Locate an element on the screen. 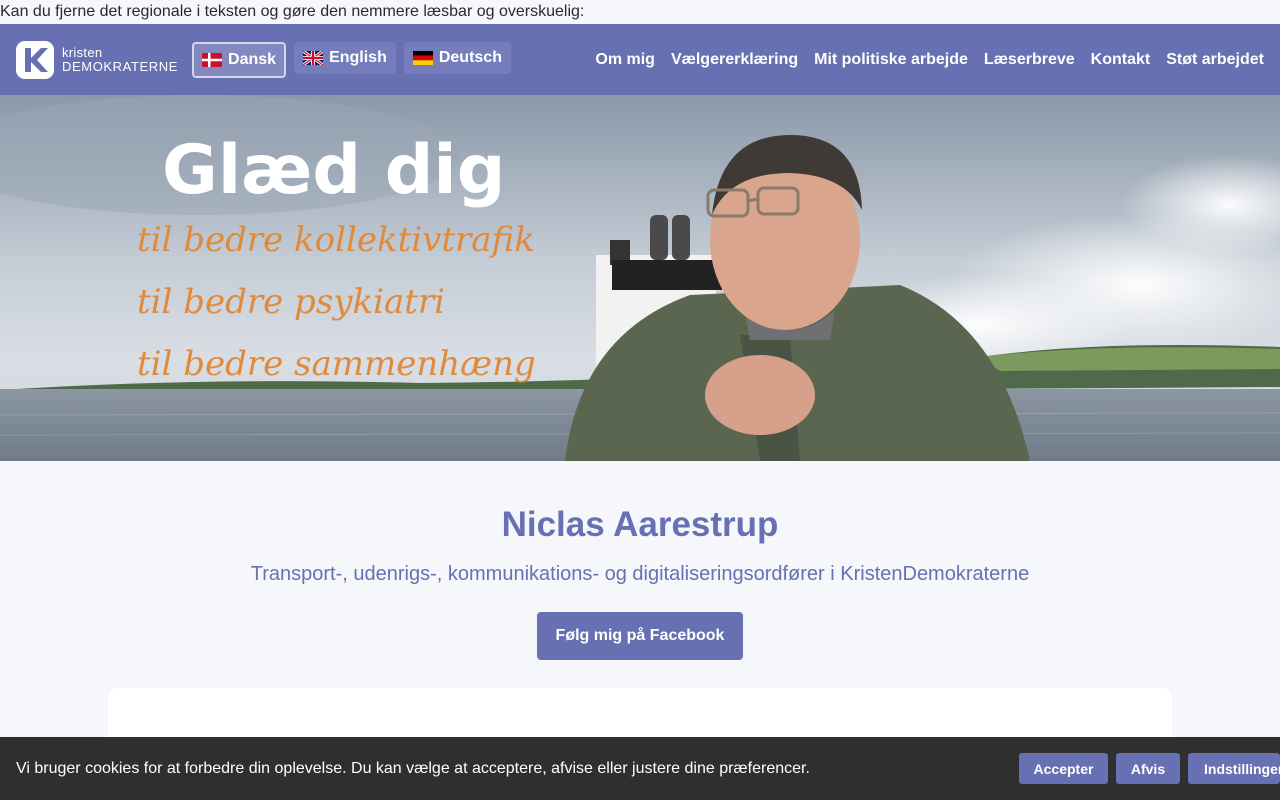 The width and height of the screenshot is (1280, 800). cookie-accept-button: Accepter is located at coordinates (1063, 768).